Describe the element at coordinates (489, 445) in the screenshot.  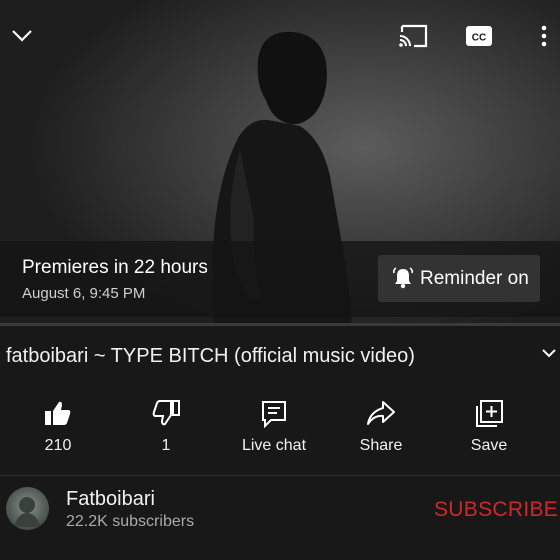
I see `save-label: Save` at that location.